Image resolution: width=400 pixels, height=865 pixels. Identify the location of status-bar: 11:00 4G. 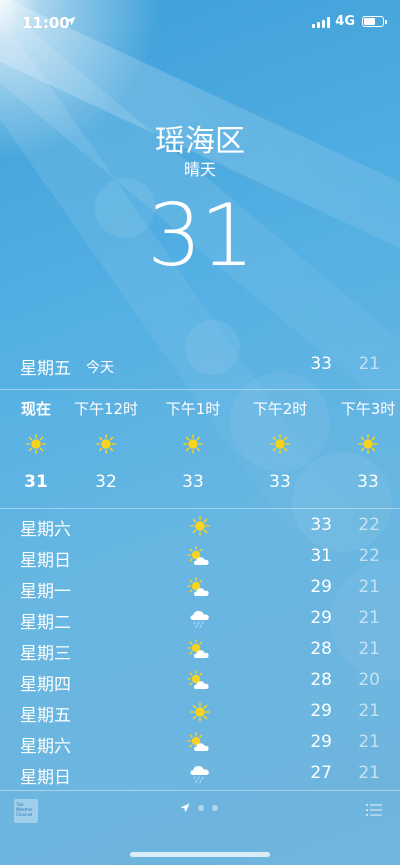
(200, 22).